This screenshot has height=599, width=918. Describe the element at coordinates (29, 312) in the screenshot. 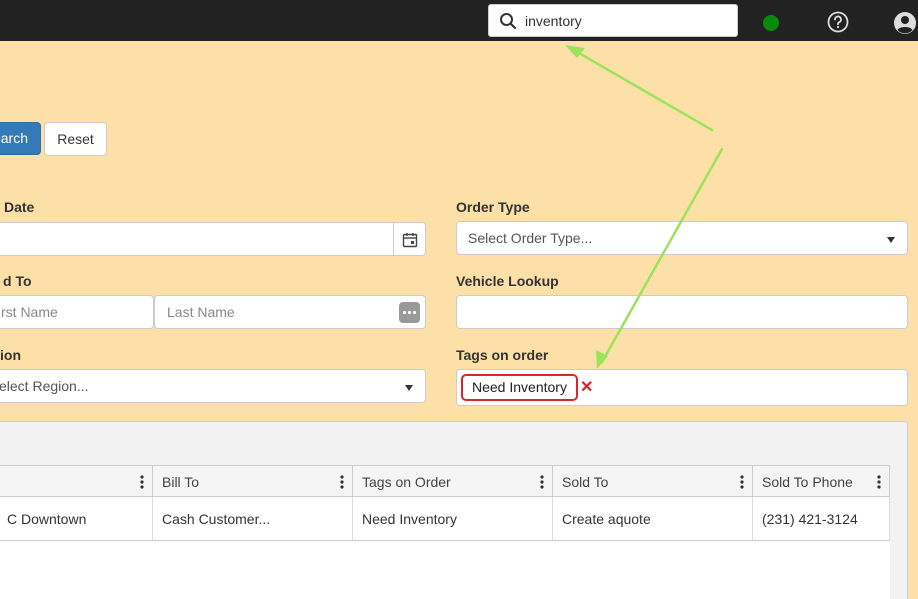

I see `first-name-placeholder: rst Name` at that location.